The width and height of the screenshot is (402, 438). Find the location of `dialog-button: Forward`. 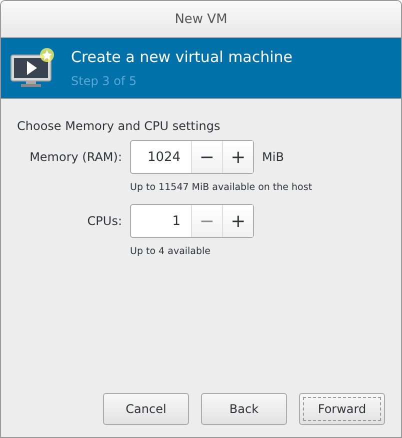

dialog-button: Forward is located at coordinates (342, 409).